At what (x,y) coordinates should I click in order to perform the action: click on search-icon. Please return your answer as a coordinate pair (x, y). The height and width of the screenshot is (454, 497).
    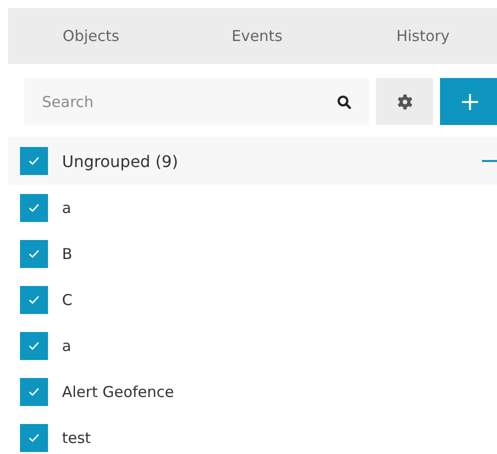
    Looking at the image, I should click on (344, 102).